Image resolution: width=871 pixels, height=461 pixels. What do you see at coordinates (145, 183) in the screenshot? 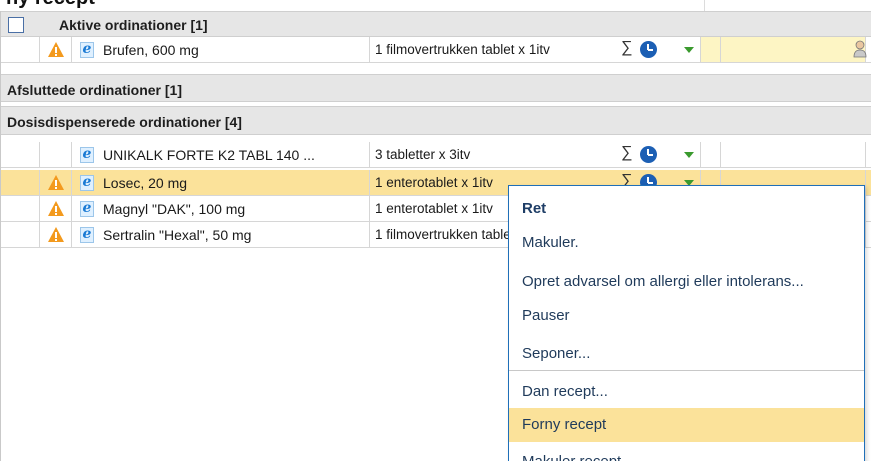
I see `drug-name: Losec, 20 mg` at bounding box center [145, 183].